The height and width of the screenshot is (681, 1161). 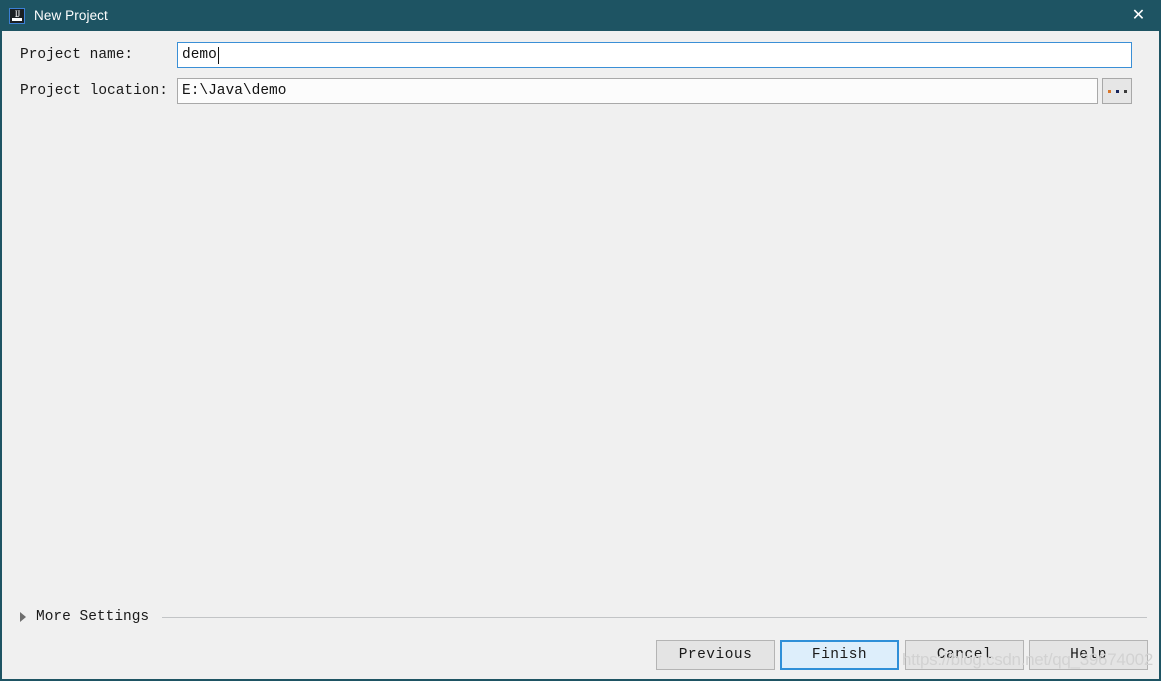 What do you see at coordinates (1088, 655) in the screenshot?
I see `help-button: Help` at bounding box center [1088, 655].